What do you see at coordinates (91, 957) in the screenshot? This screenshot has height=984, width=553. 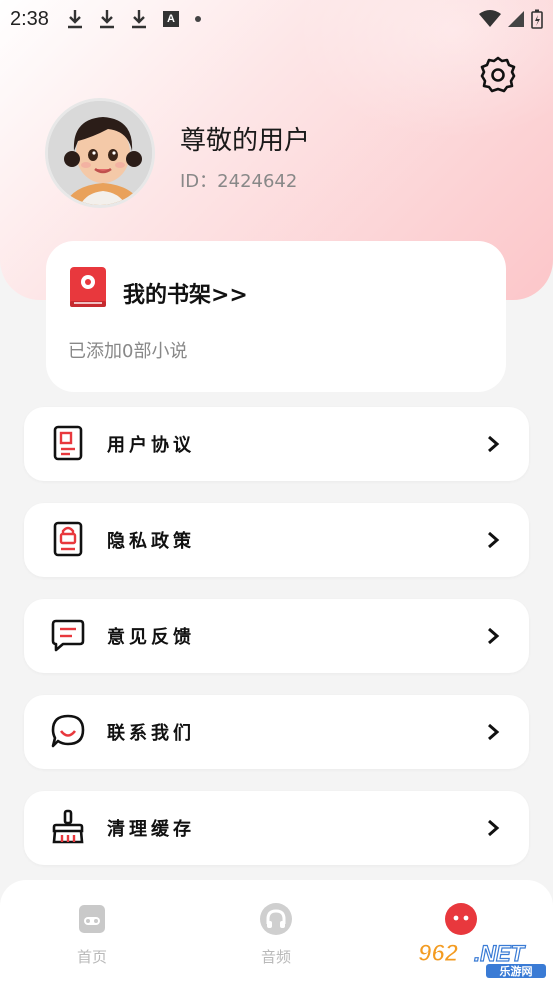 I see `nav-label: 首页` at bounding box center [91, 957].